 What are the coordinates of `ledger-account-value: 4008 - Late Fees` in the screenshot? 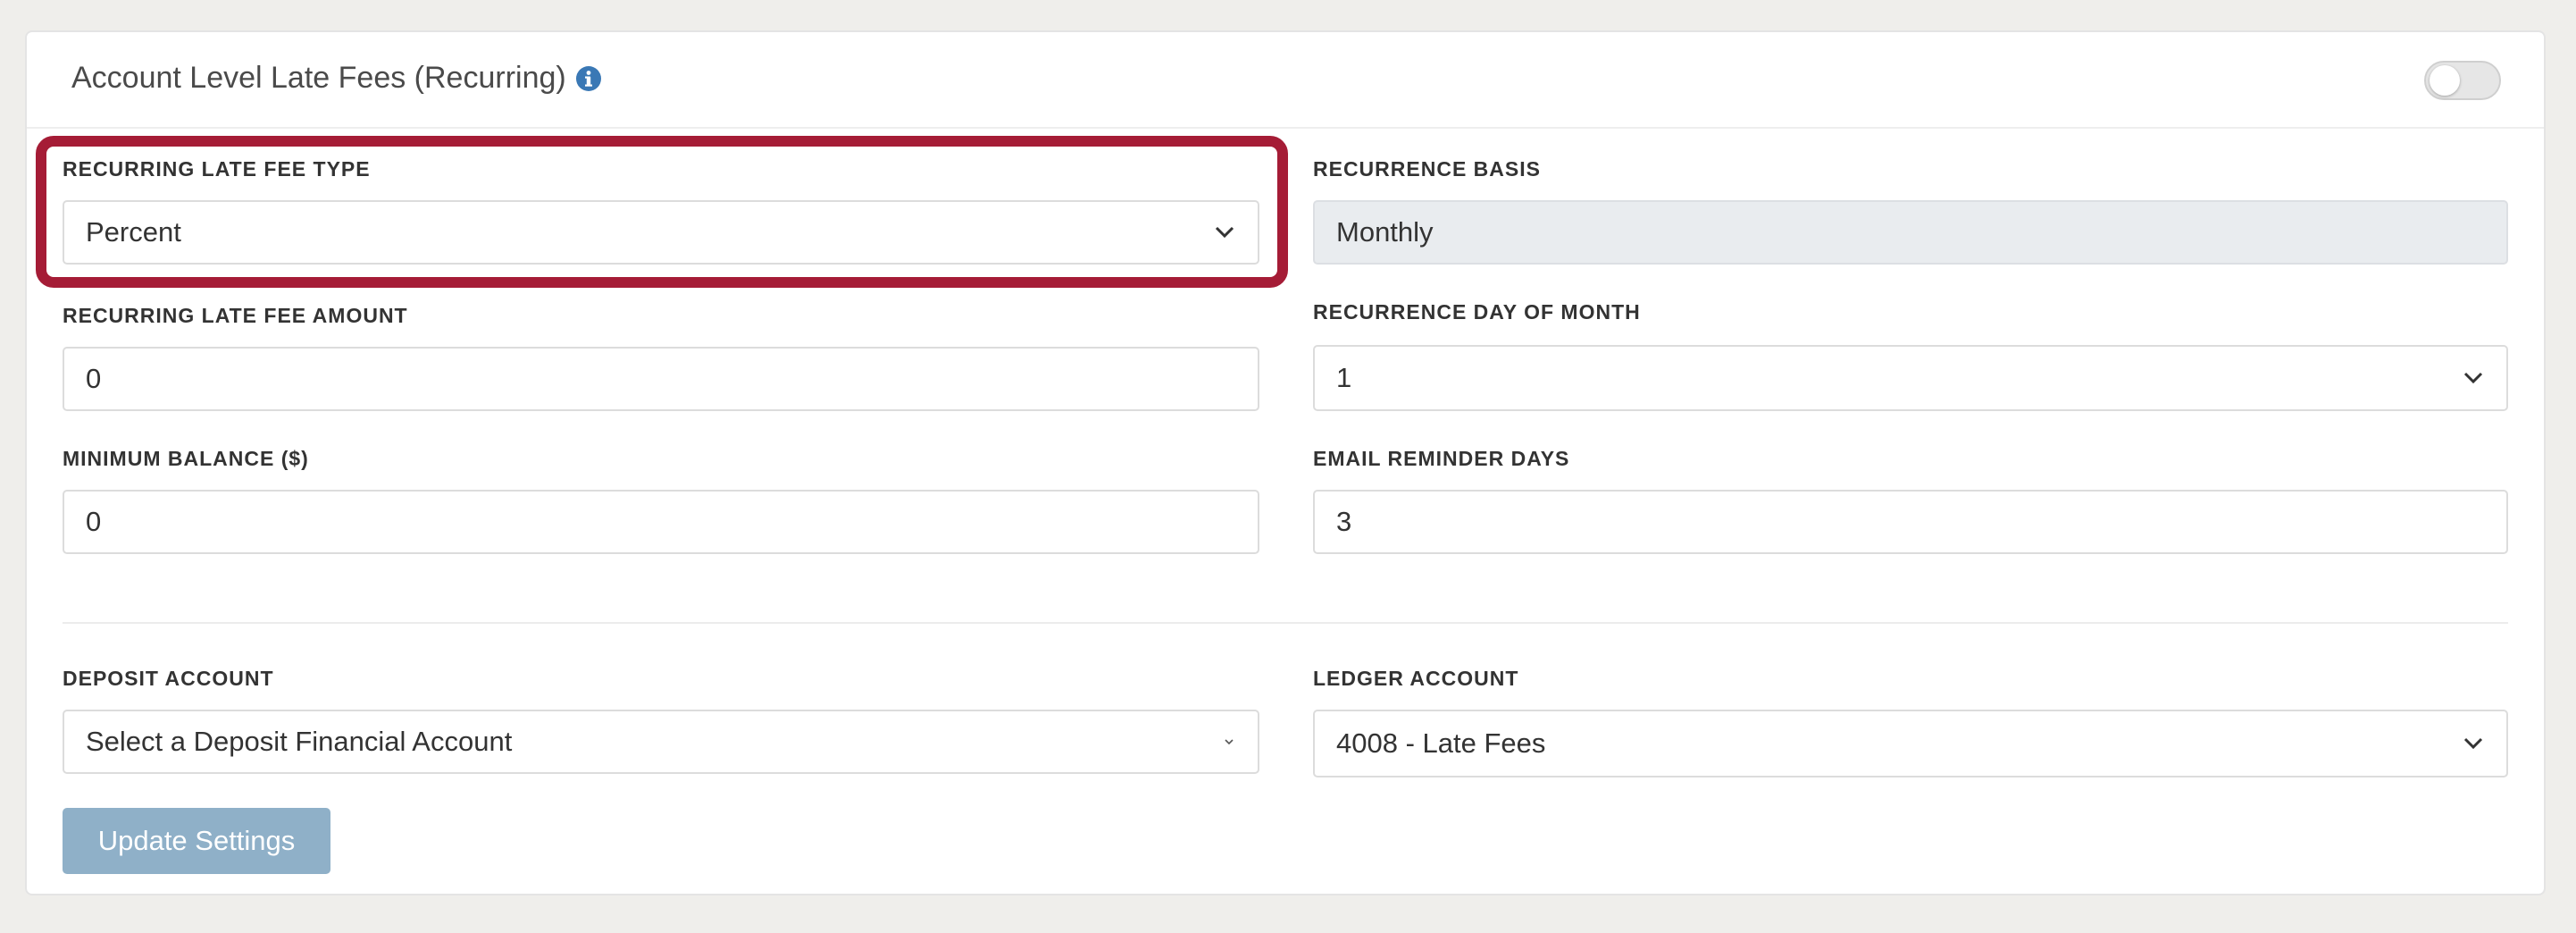 It's located at (1441, 743).